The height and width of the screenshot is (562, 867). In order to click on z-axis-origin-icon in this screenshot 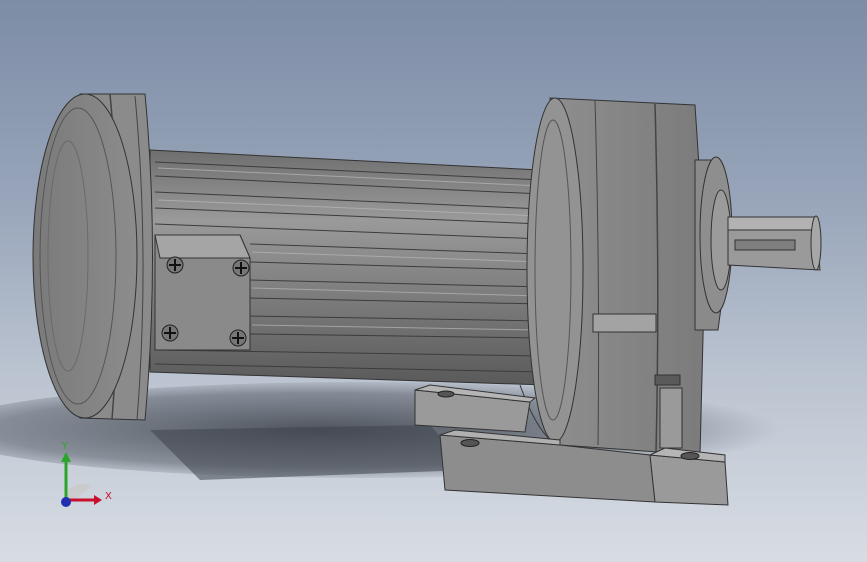, I will do `click(66, 502)`.